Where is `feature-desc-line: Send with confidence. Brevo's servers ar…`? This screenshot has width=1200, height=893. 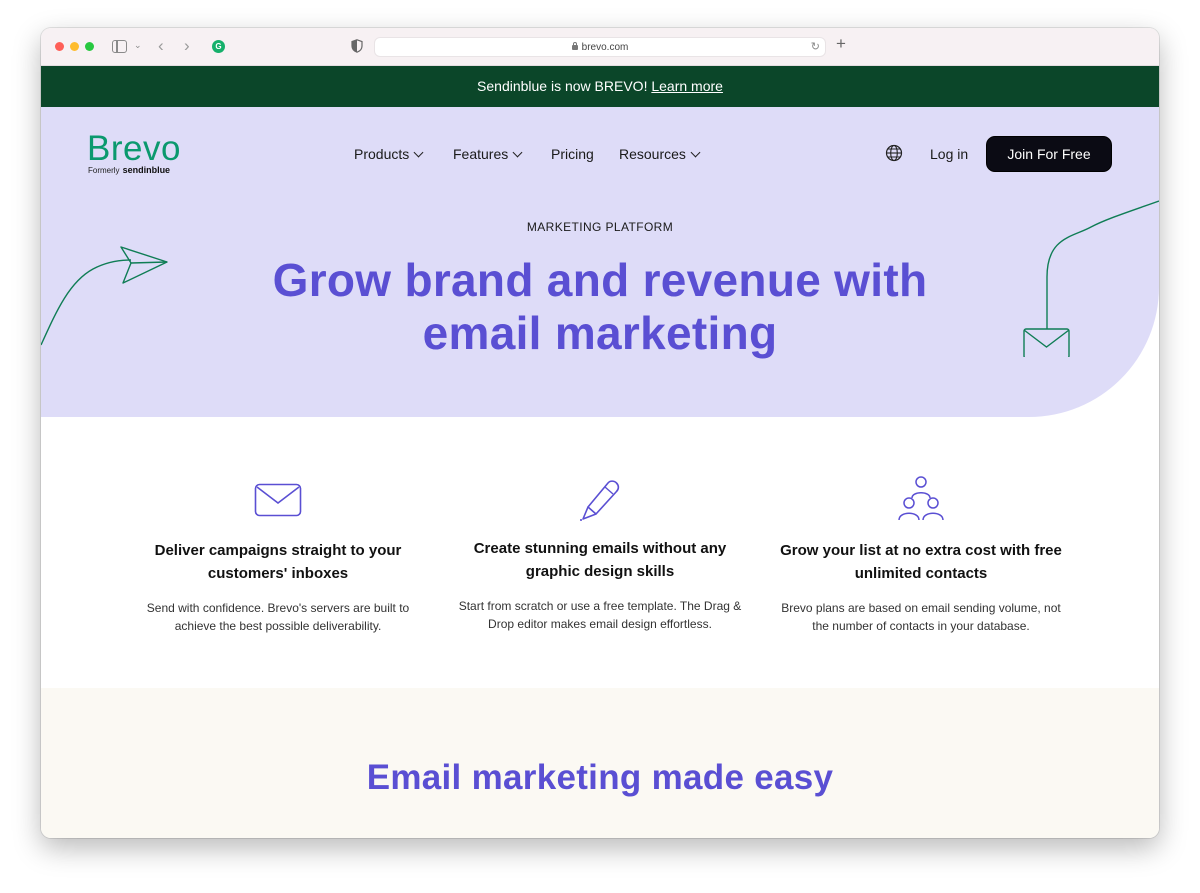 feature-desc-line: Send with confidence. Brevo's servers ar… is located at coordinates (278, 608).